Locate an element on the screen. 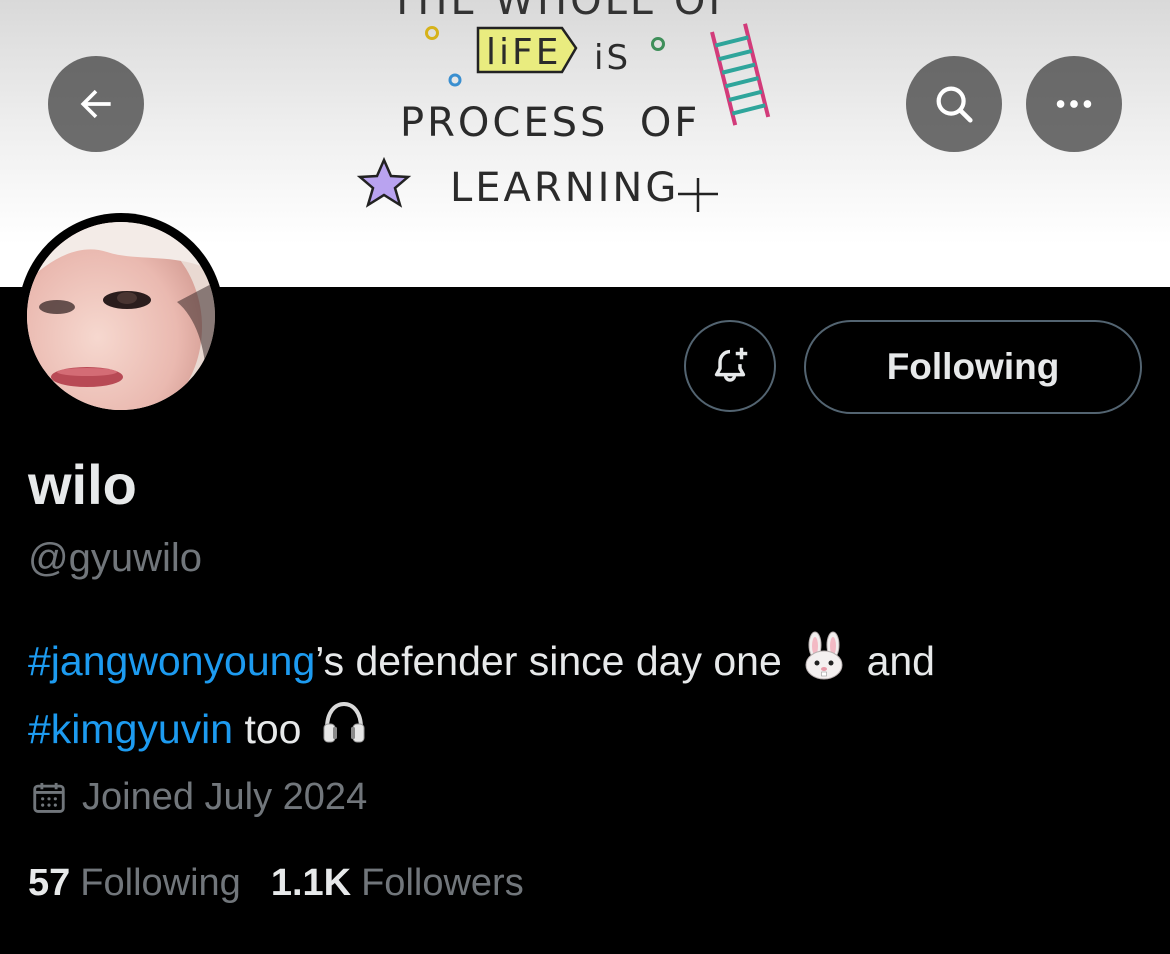  hashtag-link-jangwonyoung: #jangwonyoung is located at coordinates (171, 661).